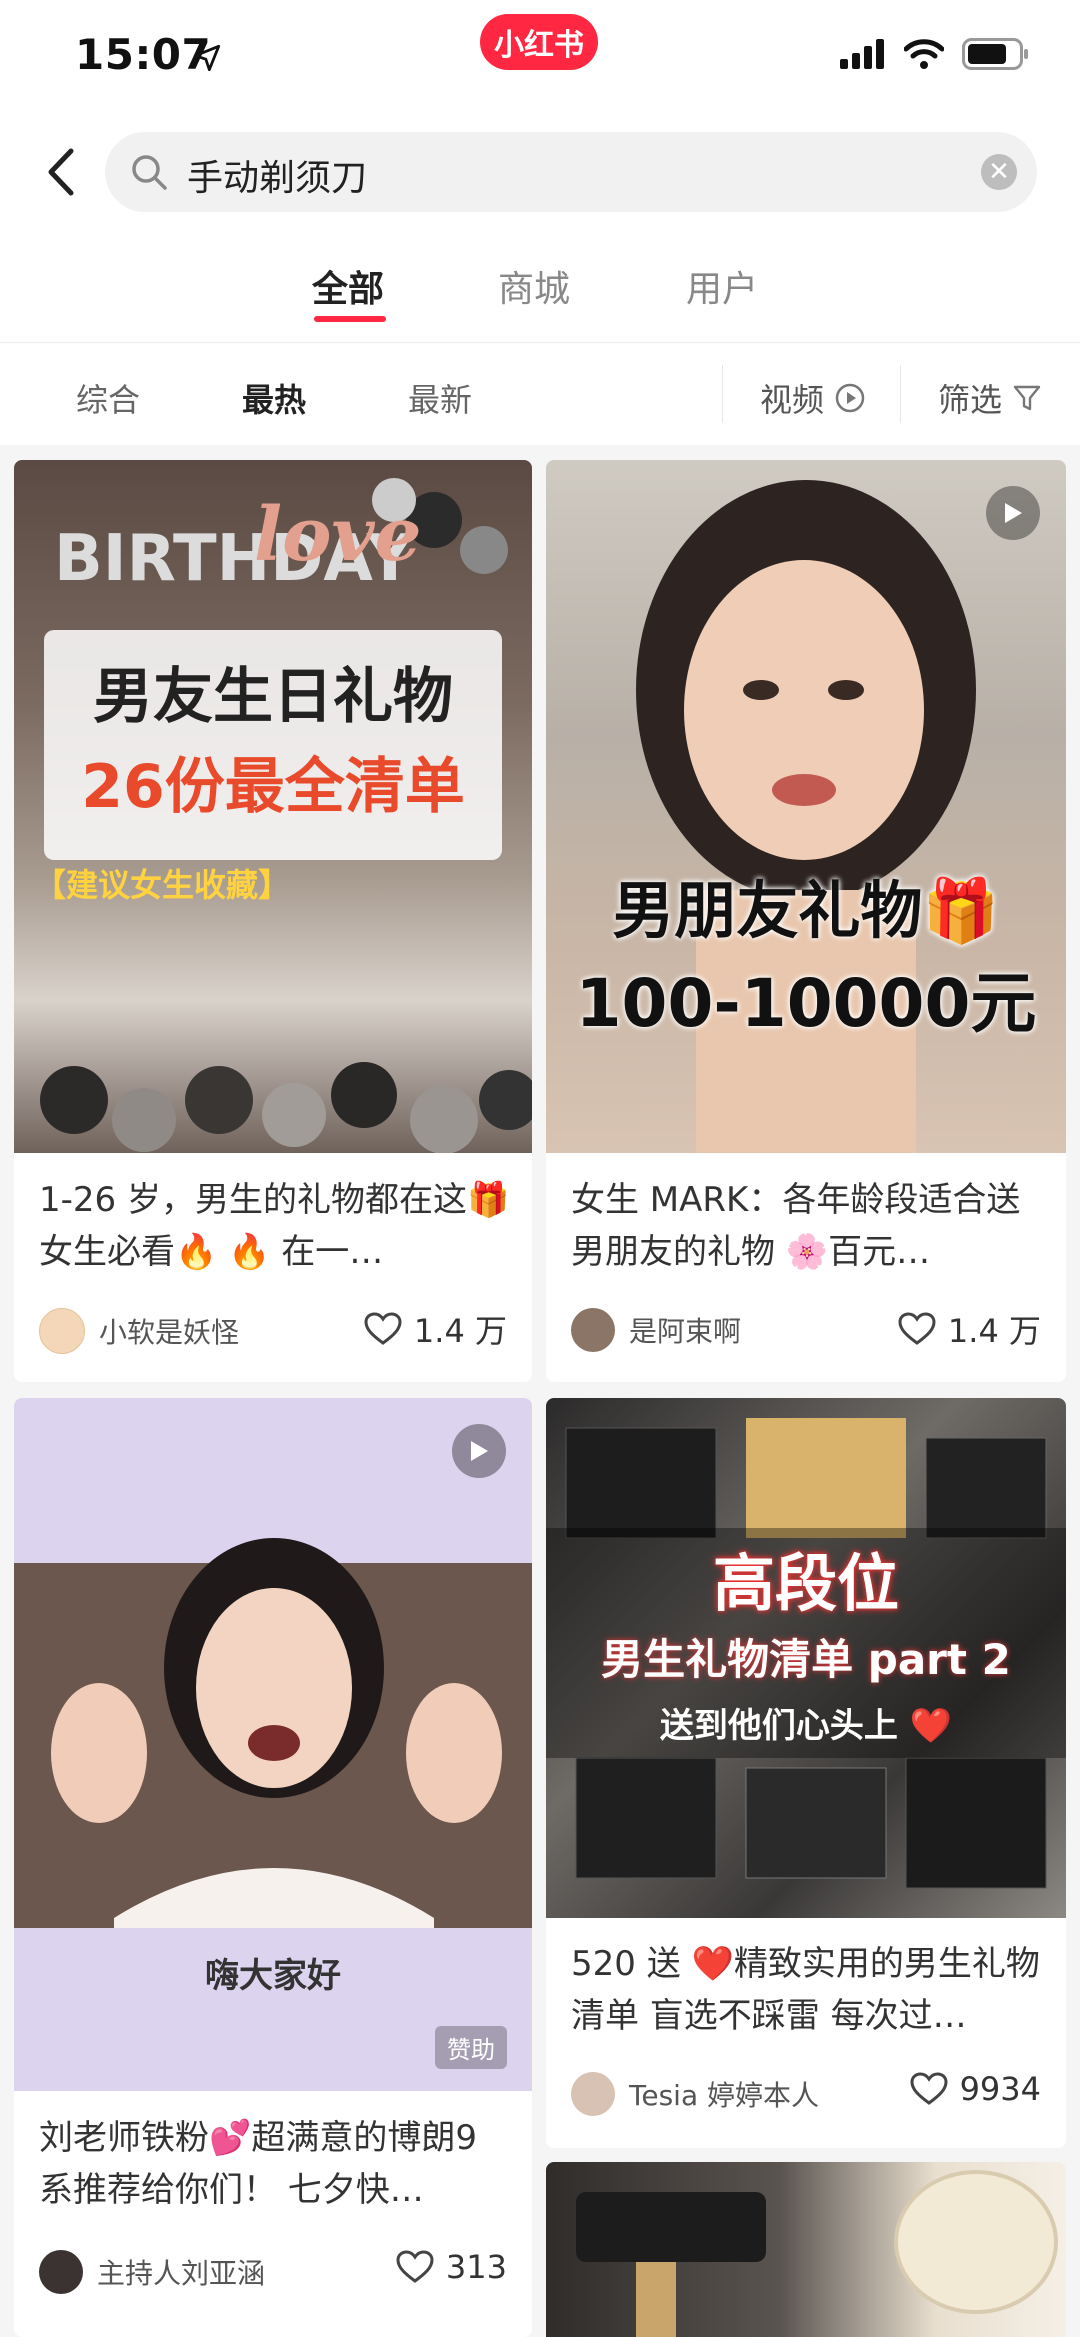  What do you see at coordinates (273, 1976) in the screenshot?
I see `cover-caption: 嗨大家好` at bounding box center [273, 1976].